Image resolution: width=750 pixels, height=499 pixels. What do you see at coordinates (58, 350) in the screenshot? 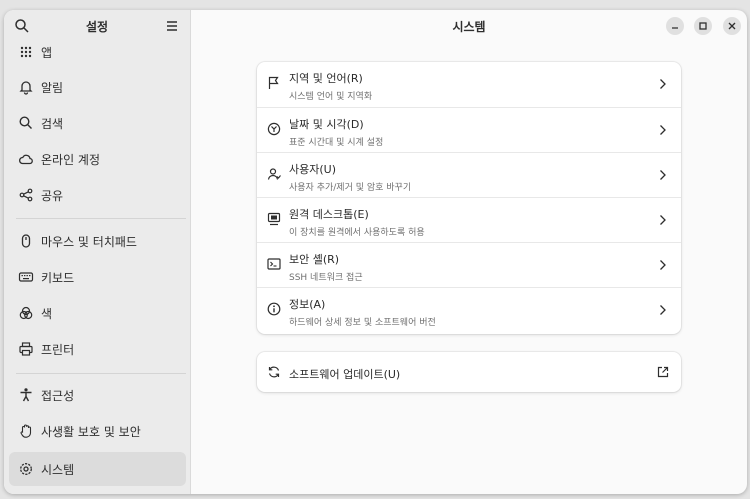
I see `sidebar-item-label: 프린터` at bounding box center [58, 350].